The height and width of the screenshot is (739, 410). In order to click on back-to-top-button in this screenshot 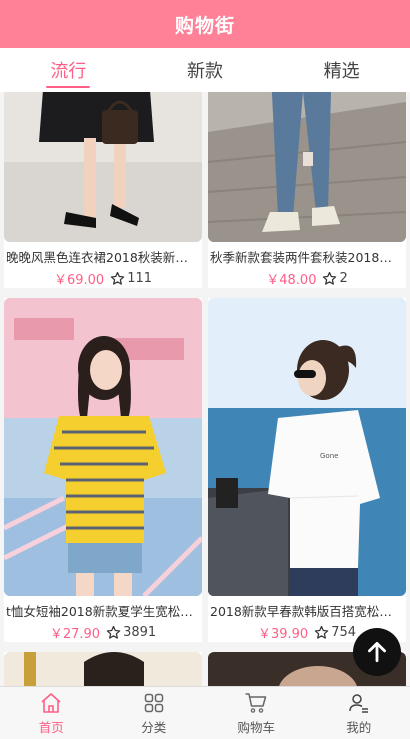, I will do `click(377, 652)`.